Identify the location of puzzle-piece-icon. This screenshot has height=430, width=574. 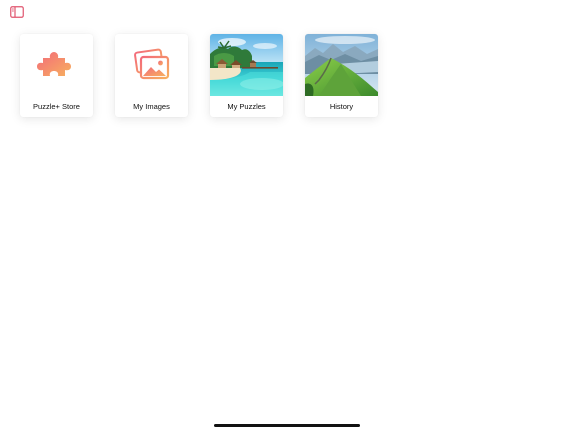
(53, 64).